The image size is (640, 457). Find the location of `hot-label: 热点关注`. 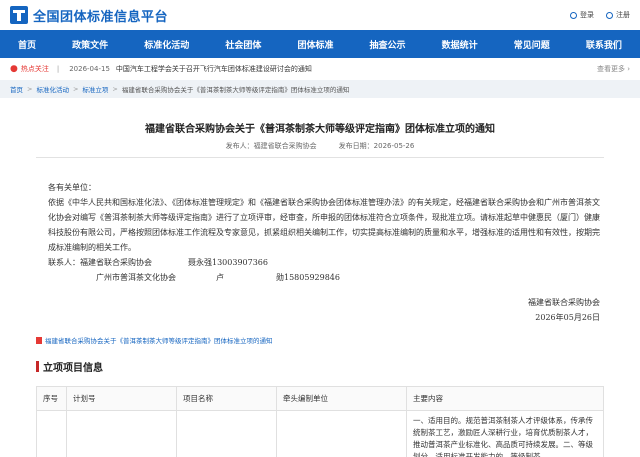

hot-label: 热点关注 is located at coordinates (34, 69).